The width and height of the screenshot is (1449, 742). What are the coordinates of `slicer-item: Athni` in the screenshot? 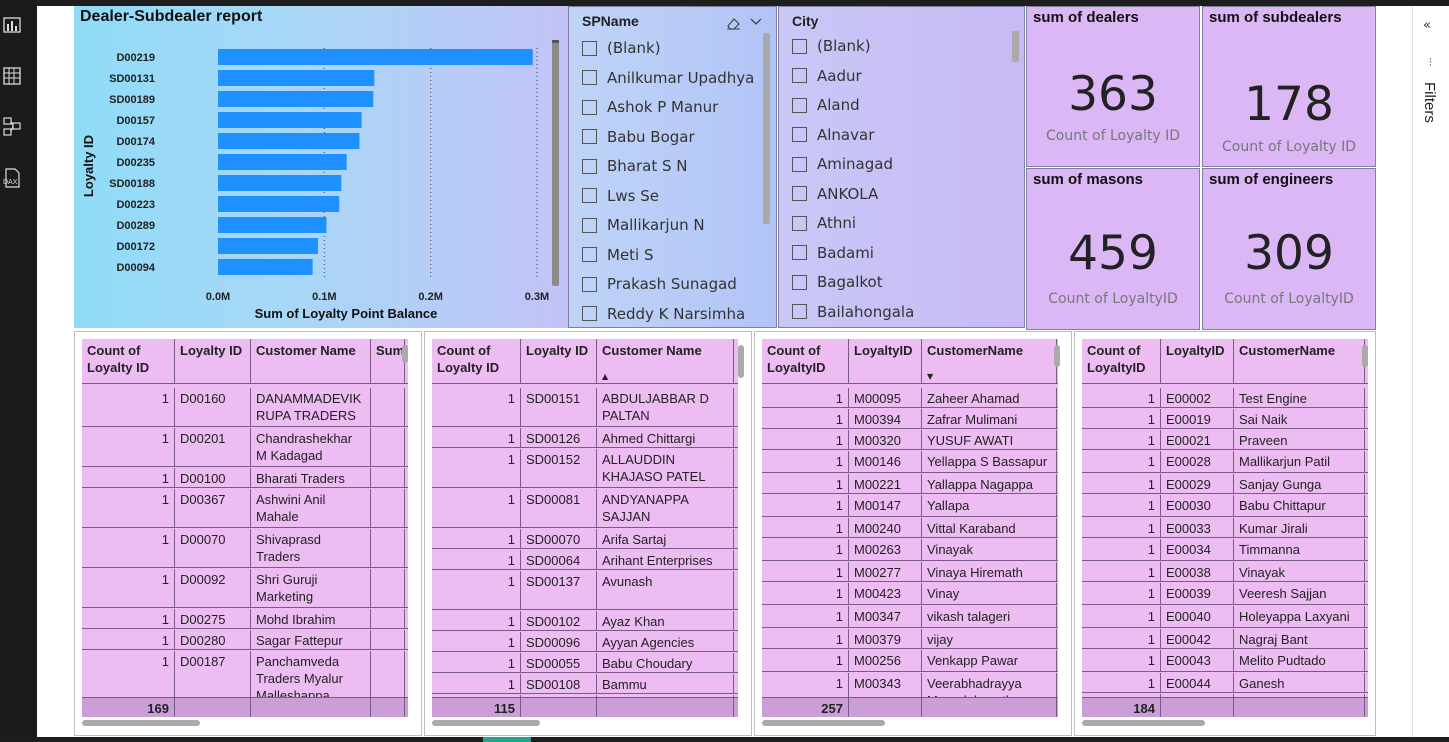 It's located at (824, 223).